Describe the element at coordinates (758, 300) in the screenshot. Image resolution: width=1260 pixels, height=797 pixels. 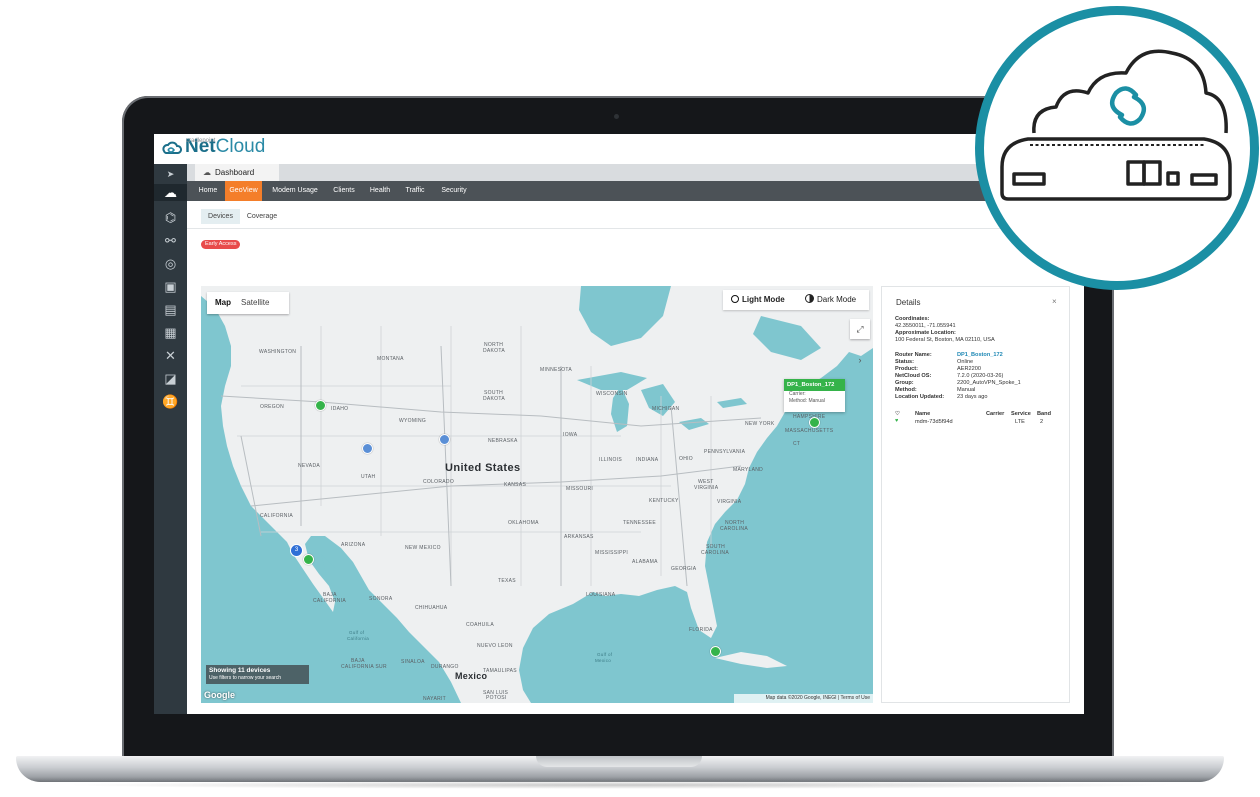
I see `light-mode-button: Light Mode` at that location.